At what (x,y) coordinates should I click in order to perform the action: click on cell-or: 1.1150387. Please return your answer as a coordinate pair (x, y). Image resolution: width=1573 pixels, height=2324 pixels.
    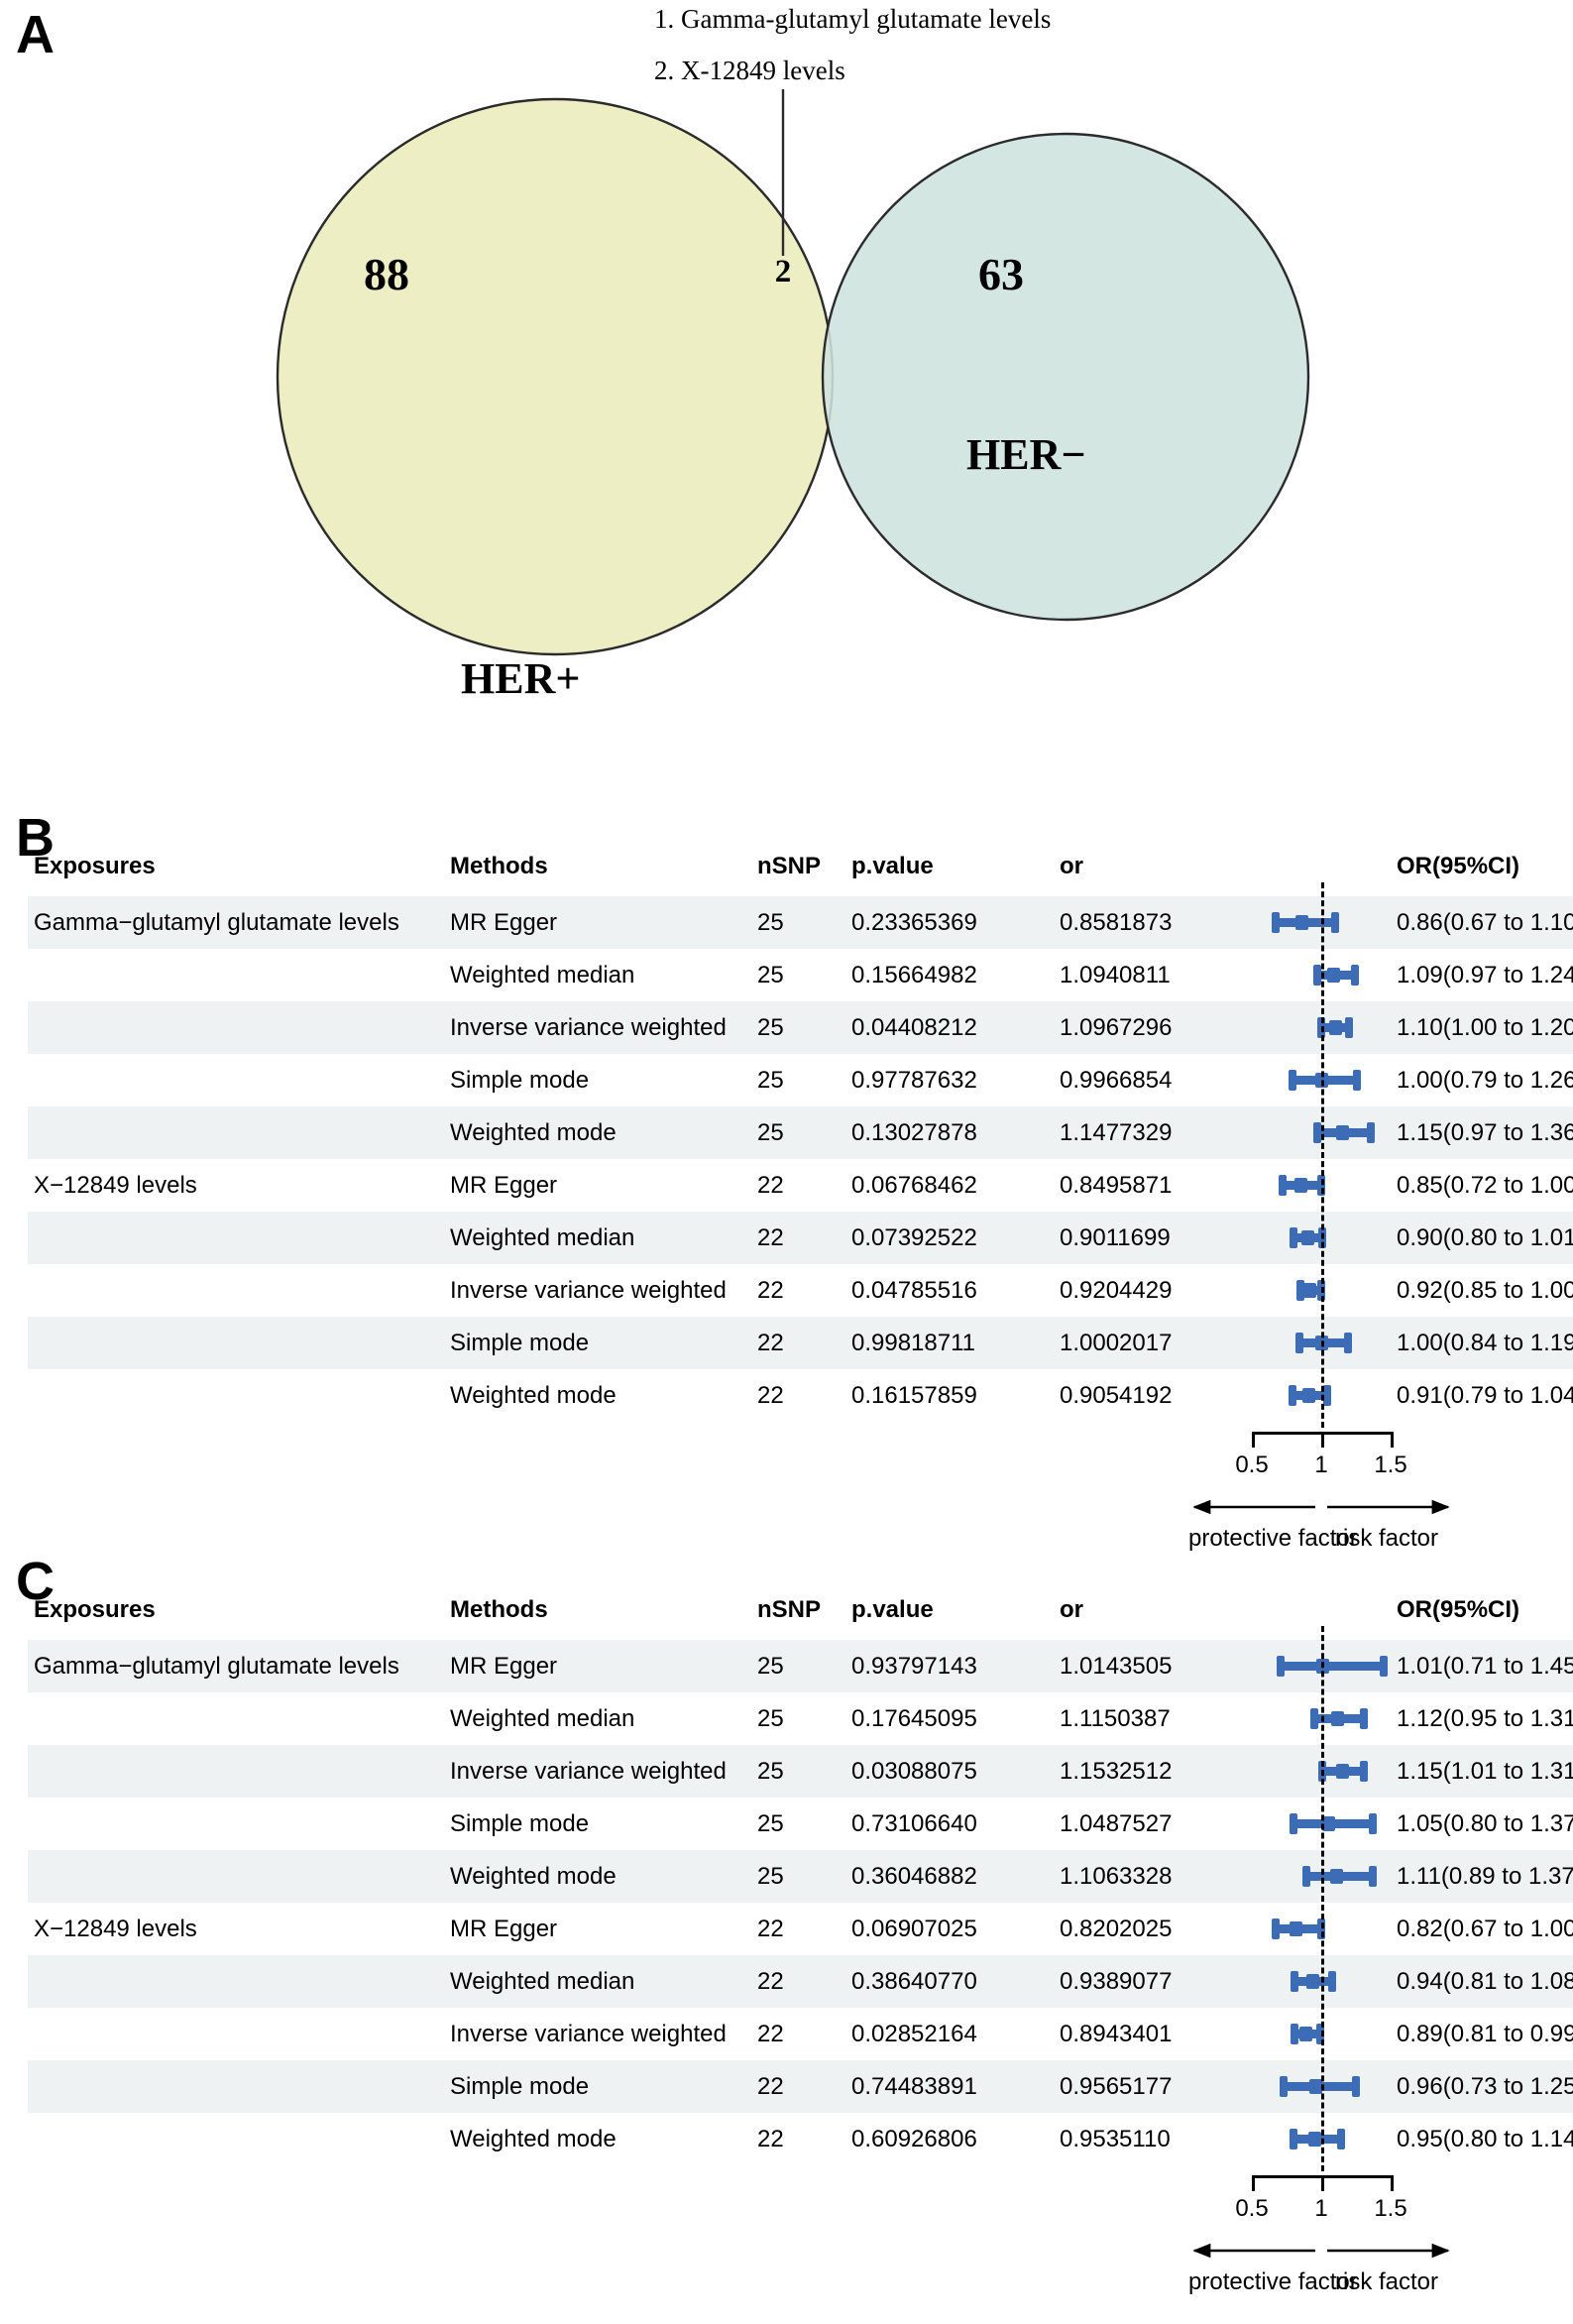
    Looking at the image, I should click on (1153, 1718).